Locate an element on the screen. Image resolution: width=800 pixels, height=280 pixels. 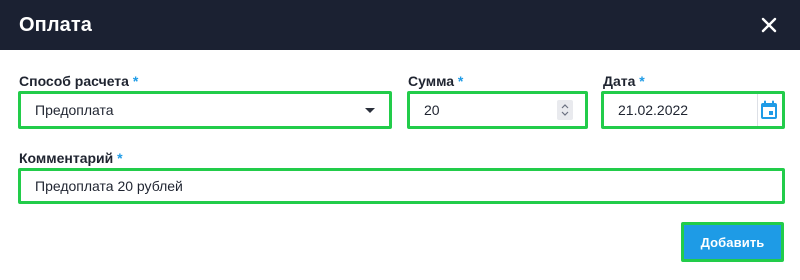
amount-label: Сумма * is located at coordinates (436, 81).